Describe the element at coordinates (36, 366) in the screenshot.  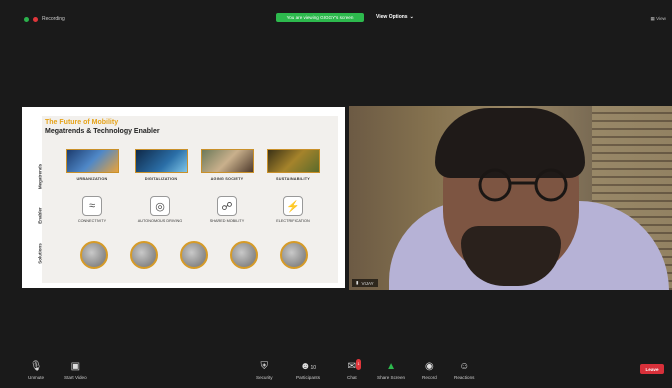
I see `microphone-muted-icon: 🎙` at that location.